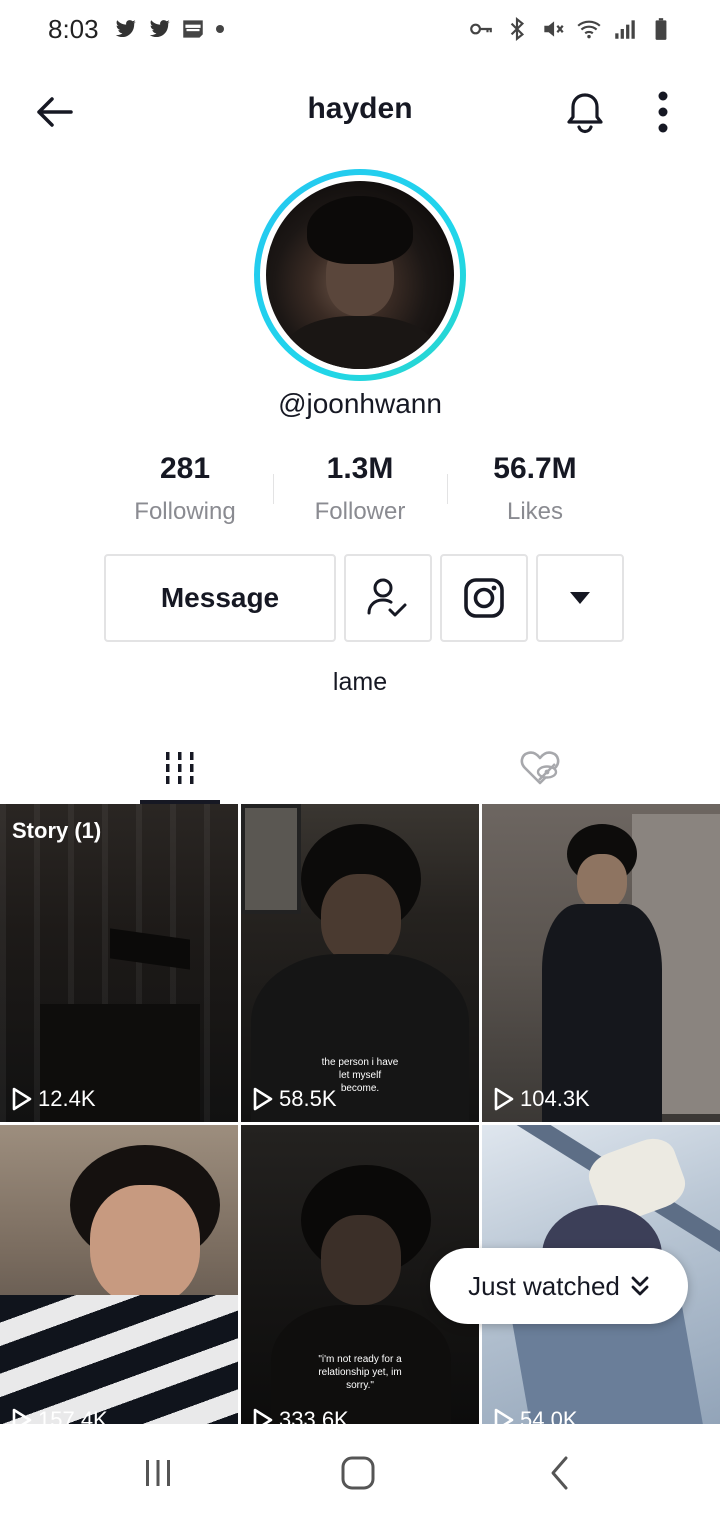 Image resolution: width=720 pixels, height=1520 pixels. I want to click on profile-header: hayden, so click(360, 110).